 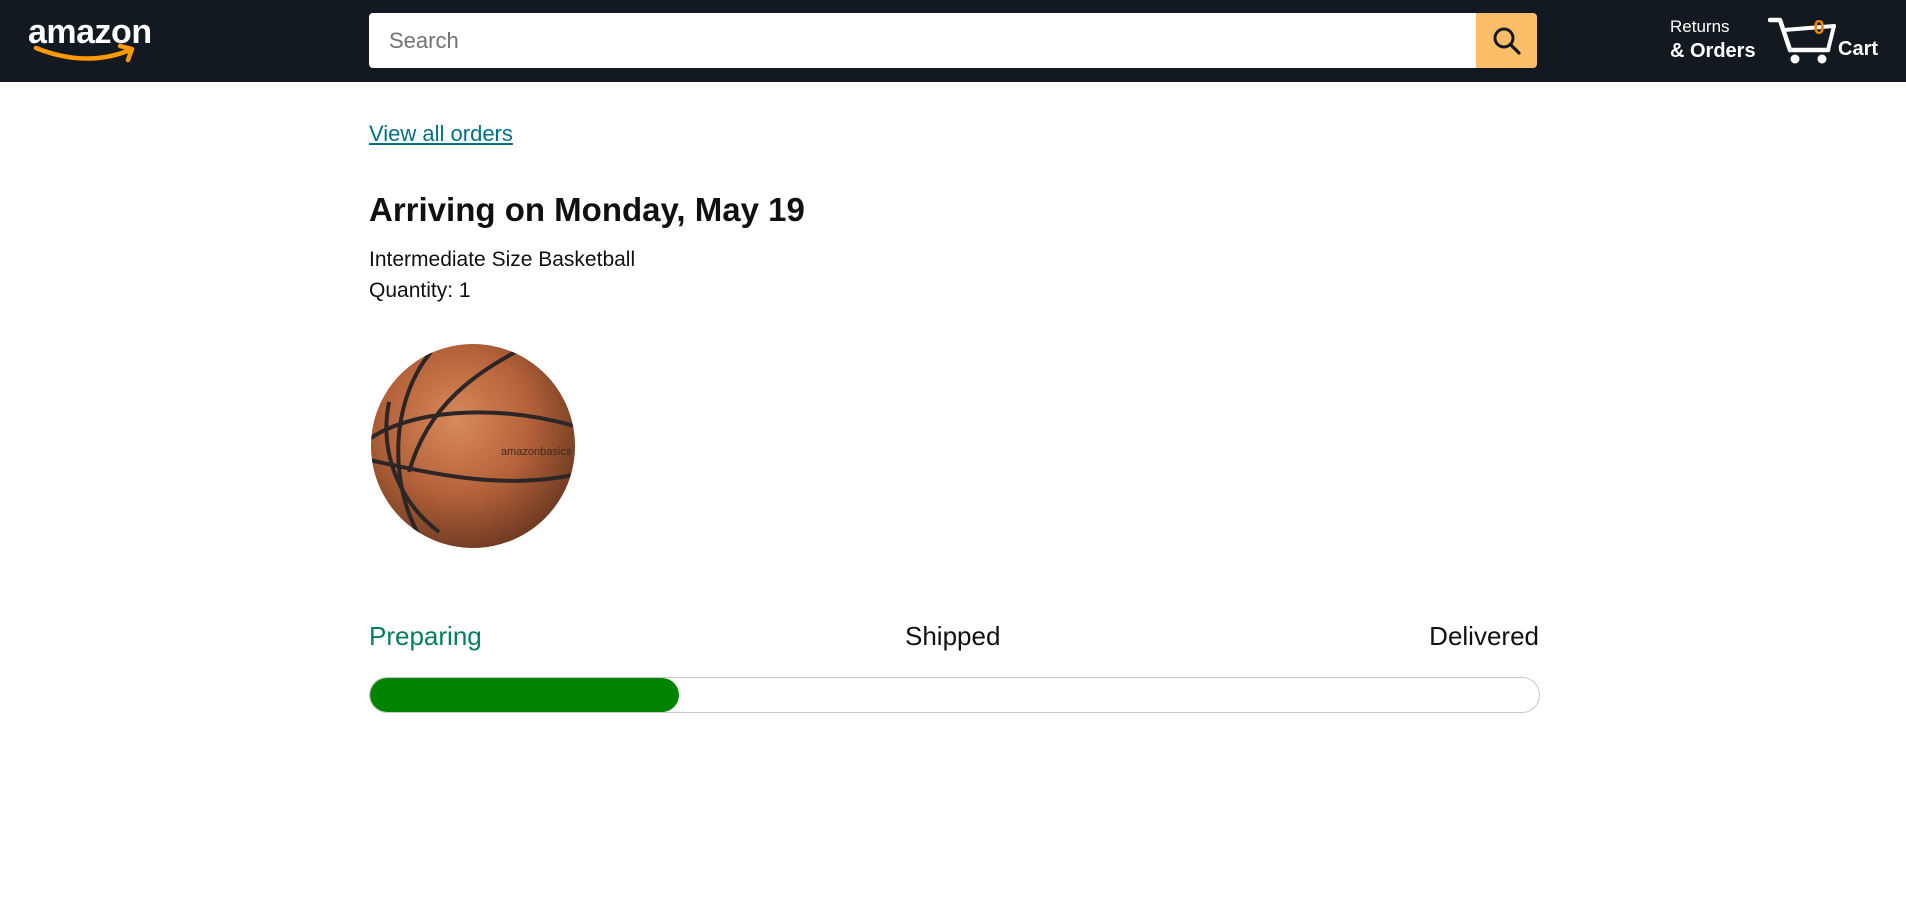 I want to click on stage-shipped: Shipped, so click(x=953, y=636).